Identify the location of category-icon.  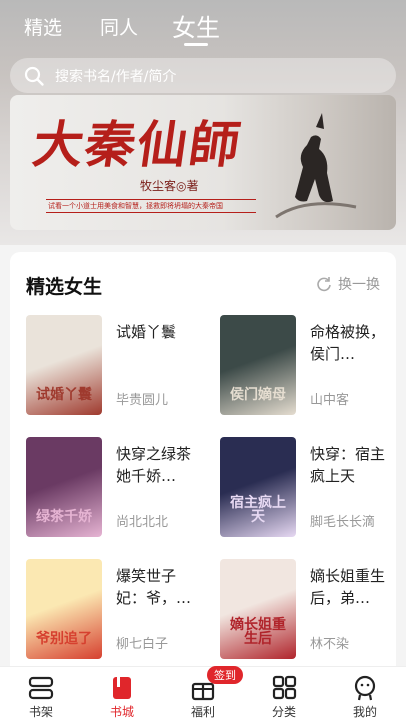
(284, 687).